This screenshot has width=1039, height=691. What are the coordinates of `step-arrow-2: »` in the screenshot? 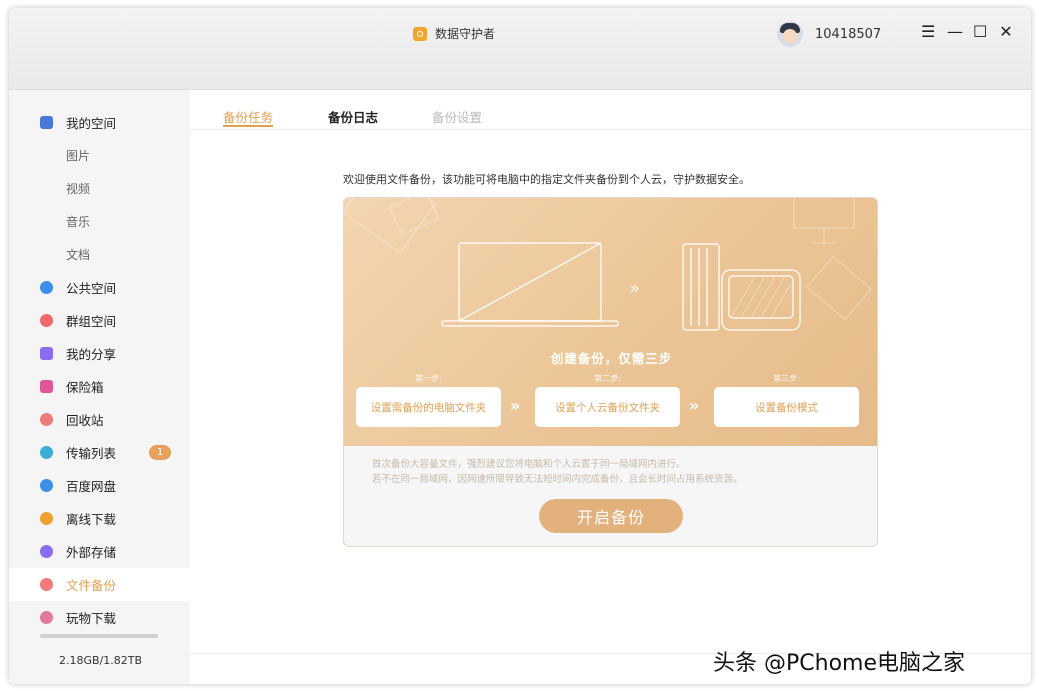 It's located at (694, 405).